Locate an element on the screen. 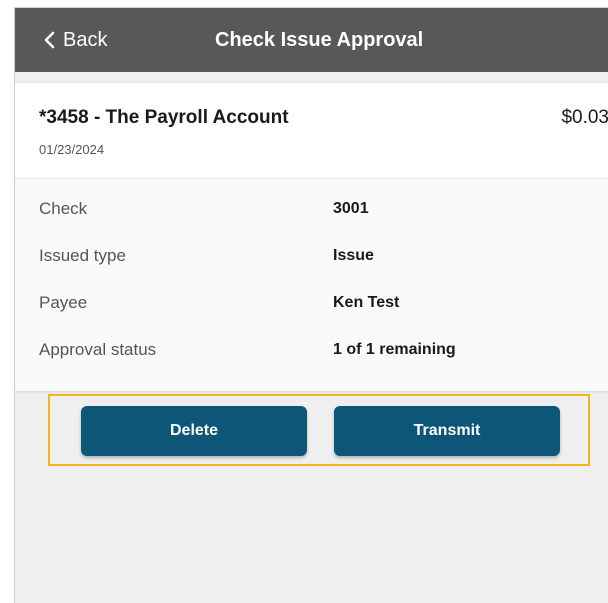  detail-label: Approval status is located at coordinates (98, 349).